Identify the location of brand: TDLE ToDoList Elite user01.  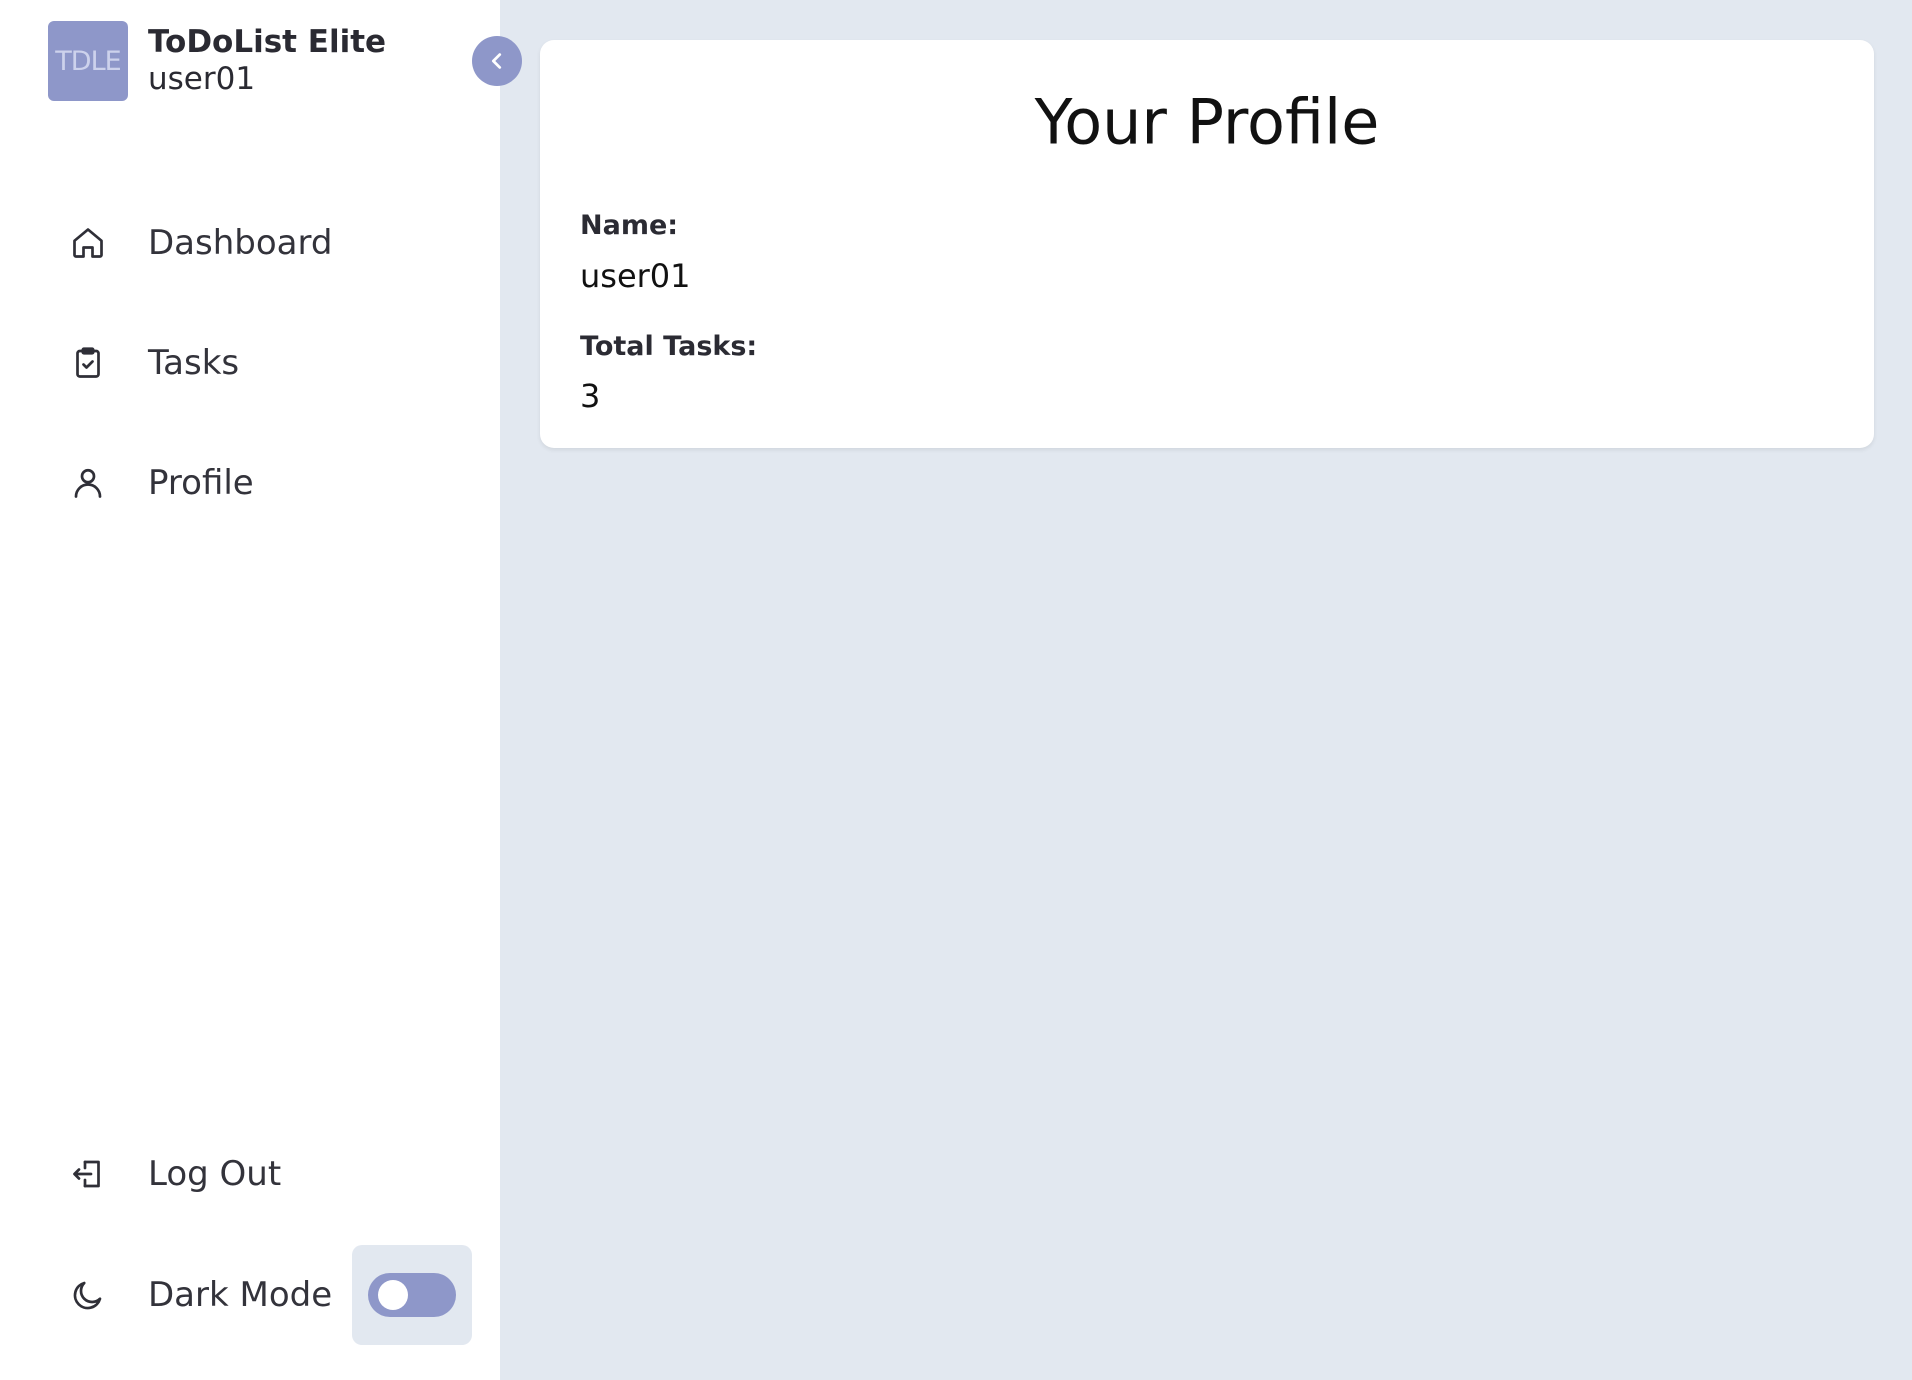
(217, 61).